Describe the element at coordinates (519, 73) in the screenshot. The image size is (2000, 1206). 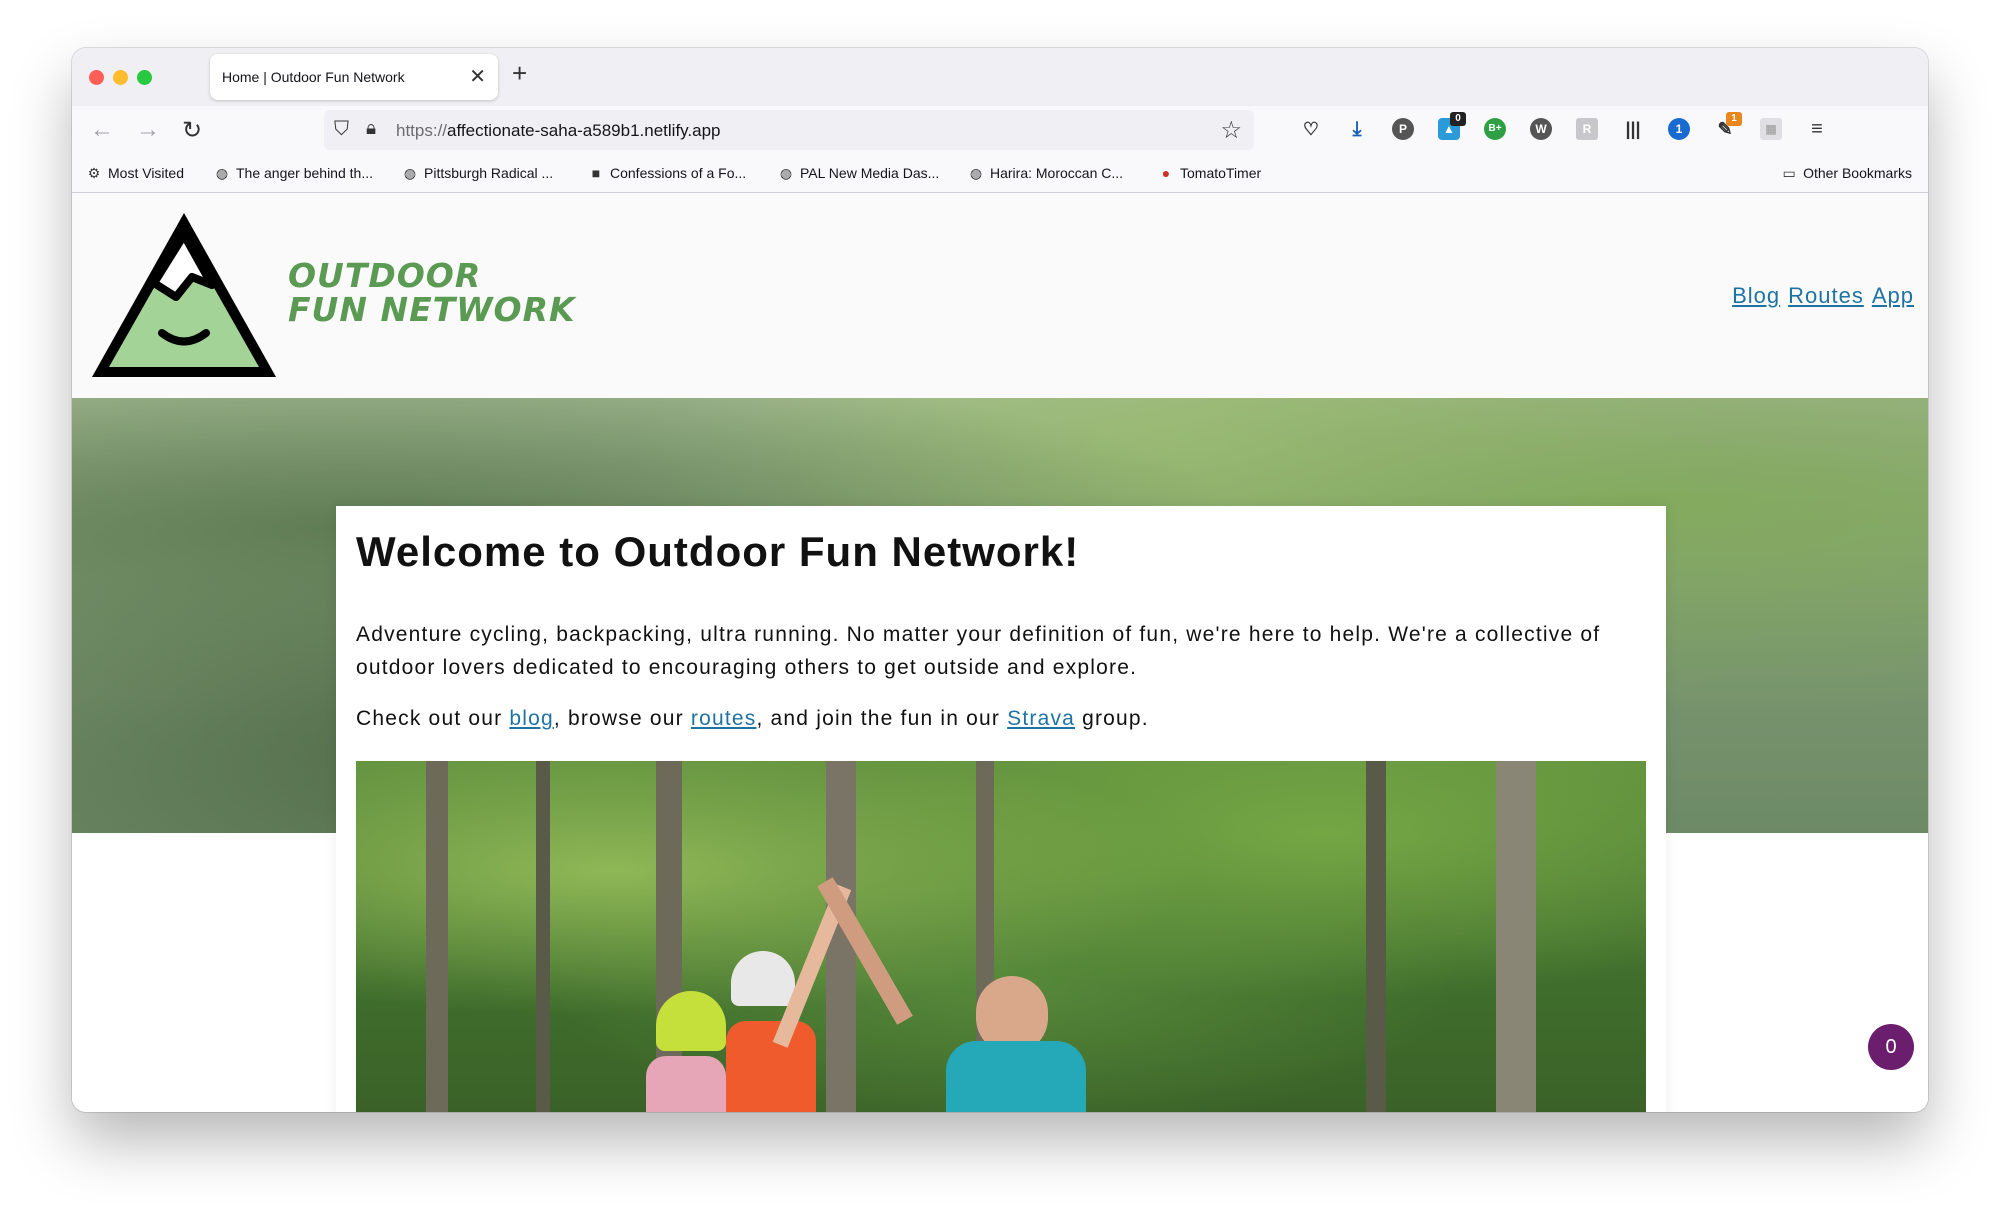
I see `new-tab-button: +` at that location.